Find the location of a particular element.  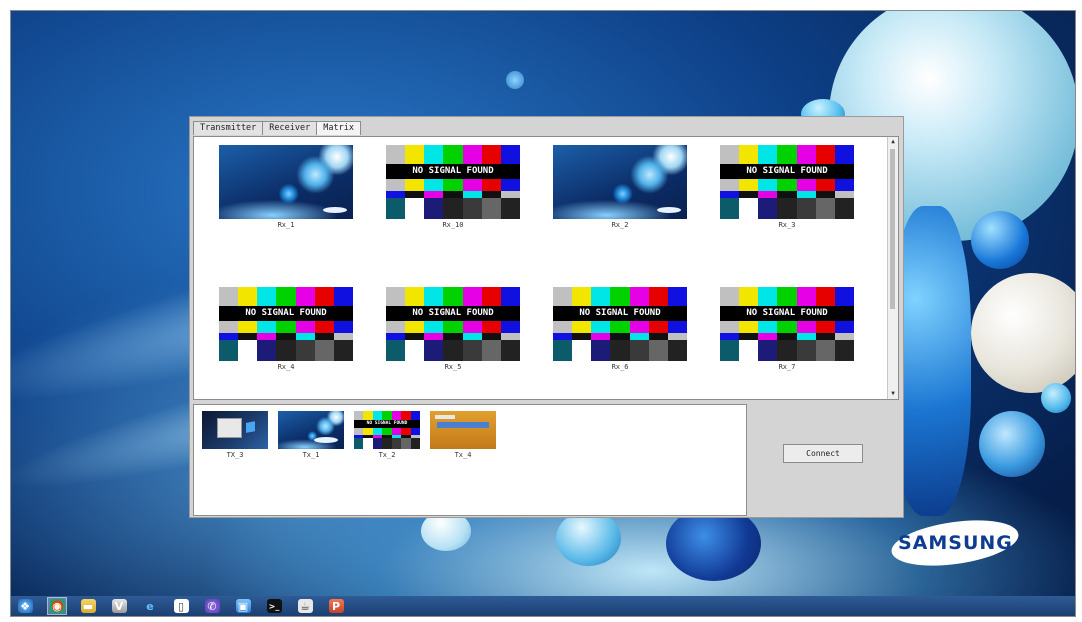

tab-matrix: Matrix is located at coordinates (338, 128).